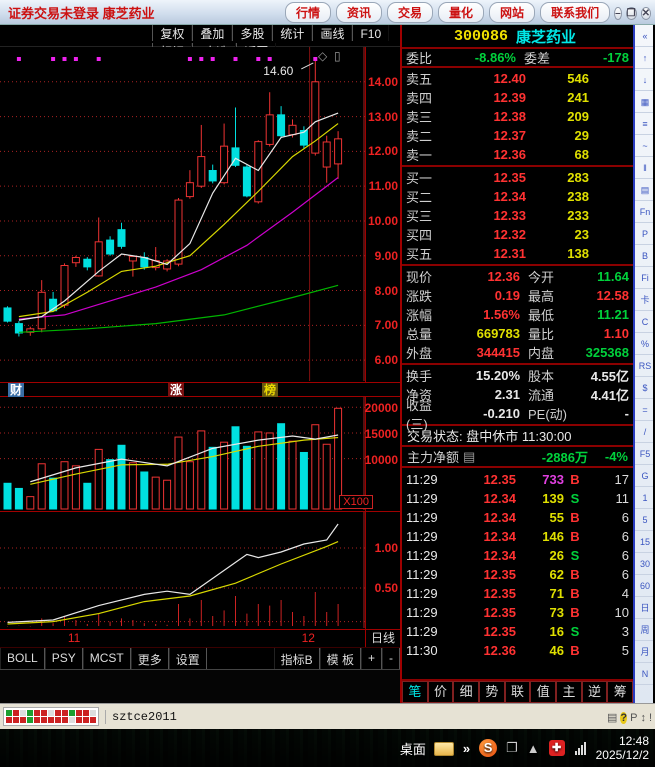 The image size is (655, 767). Describe the element at coordinates (322, 56) in the screenshot. I see `diamond-icon: ◇` at that location.